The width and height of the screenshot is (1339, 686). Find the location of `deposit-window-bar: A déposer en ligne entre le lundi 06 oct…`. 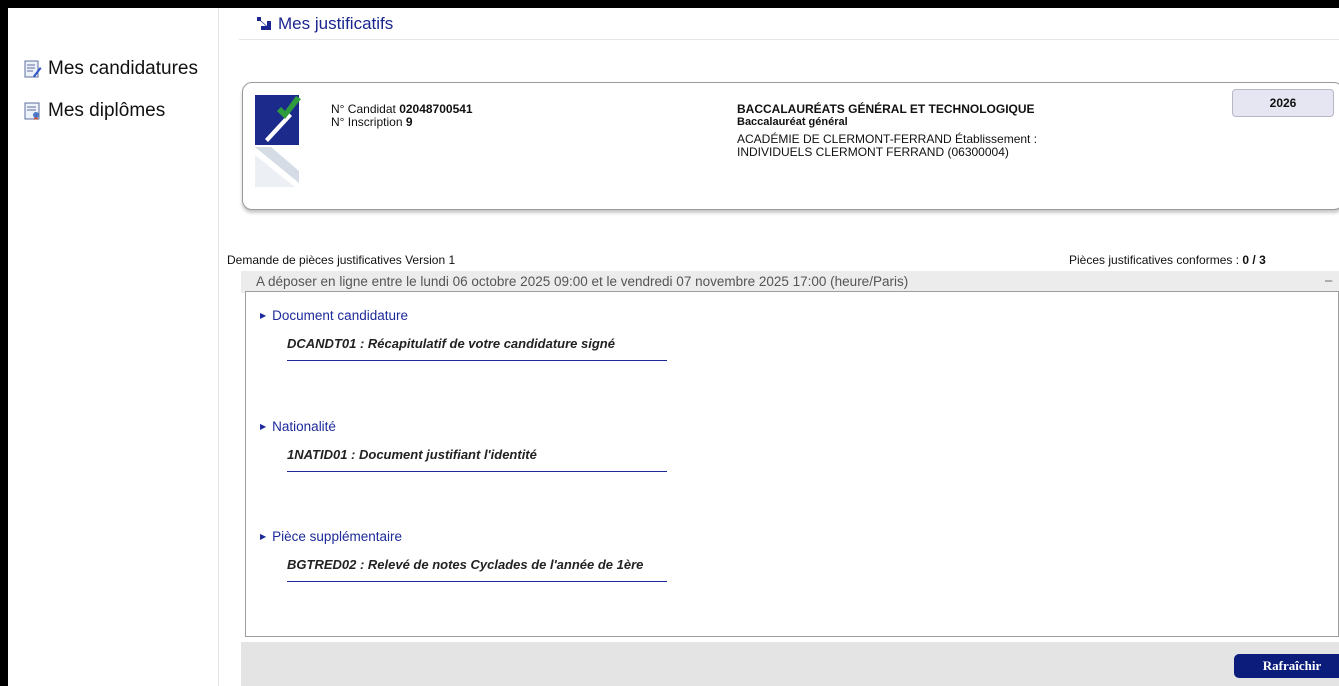

deposit-window-bar: A déposer en ligne entre le lundi 06 oct… is located at coordinates (790, 282).